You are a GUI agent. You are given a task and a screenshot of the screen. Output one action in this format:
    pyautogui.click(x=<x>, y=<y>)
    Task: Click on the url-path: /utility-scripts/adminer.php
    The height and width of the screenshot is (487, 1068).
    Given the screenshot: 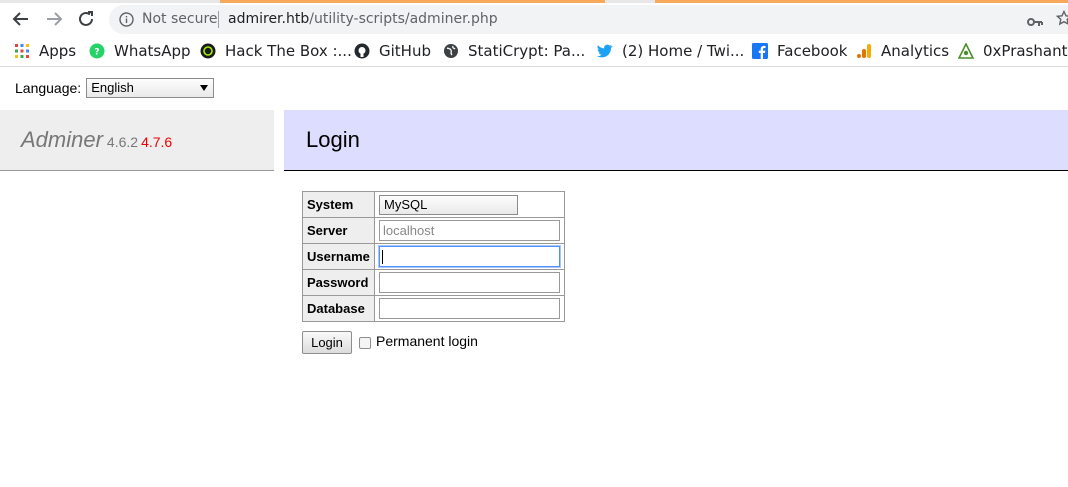 What is the action you would take?
    pyautogui.click(x=403, y=19)
    